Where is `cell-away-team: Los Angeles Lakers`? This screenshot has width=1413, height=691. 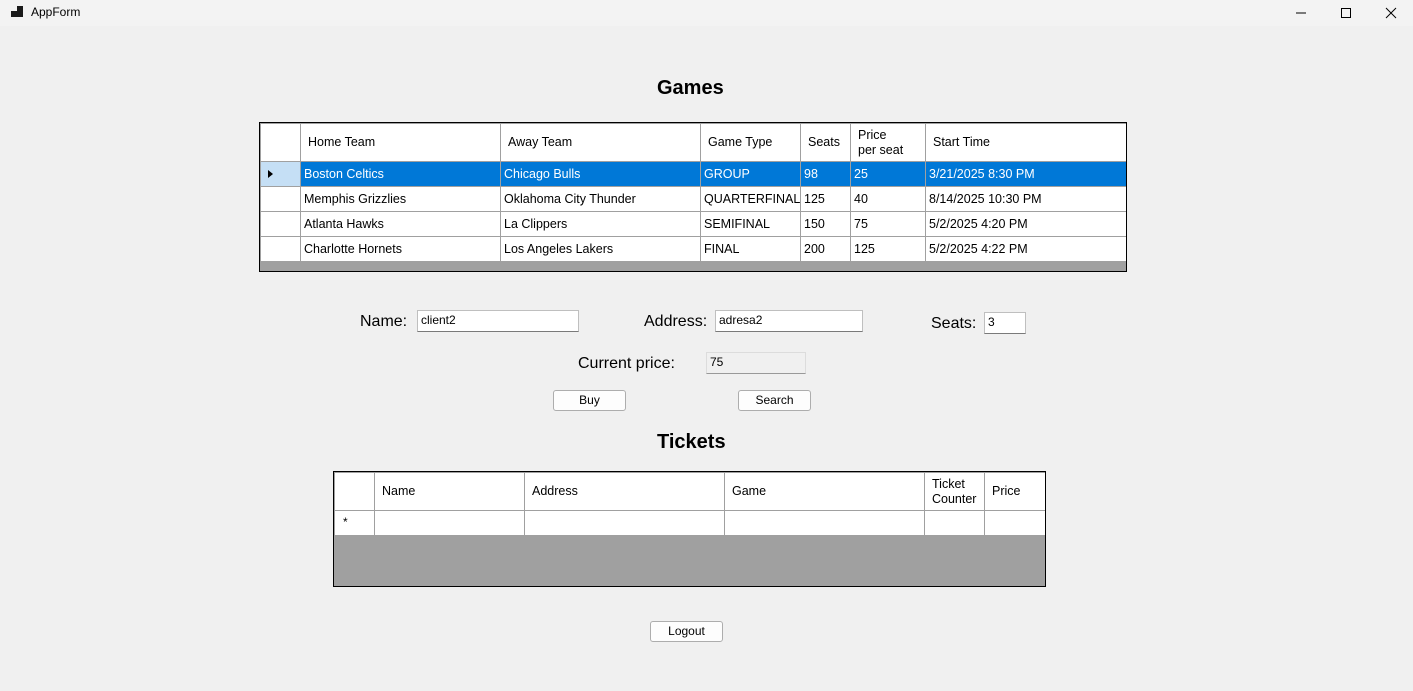 cell-away-team: Los Angeles Lakers is located at coordinates (600, 249).